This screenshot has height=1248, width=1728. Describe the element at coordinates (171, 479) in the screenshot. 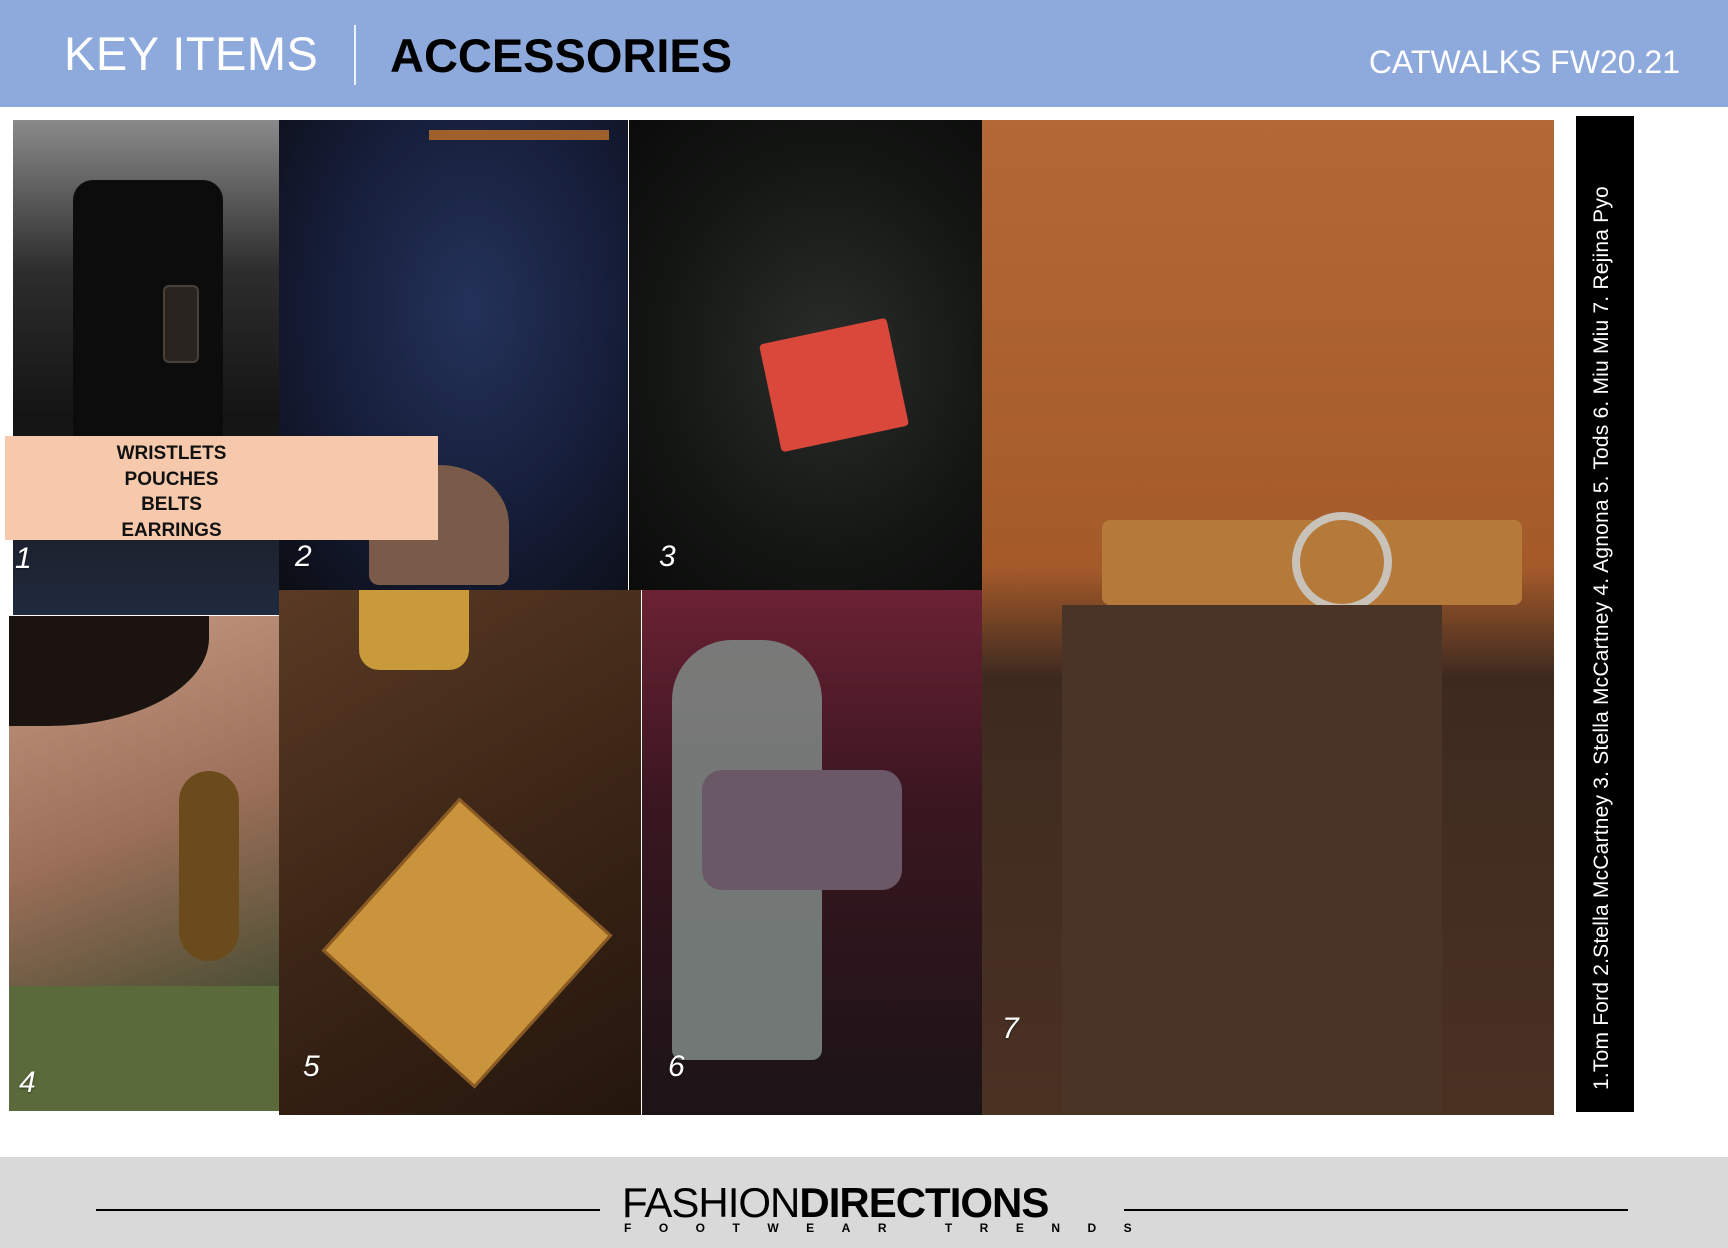

I see `list-item: POUCHES` at that location.